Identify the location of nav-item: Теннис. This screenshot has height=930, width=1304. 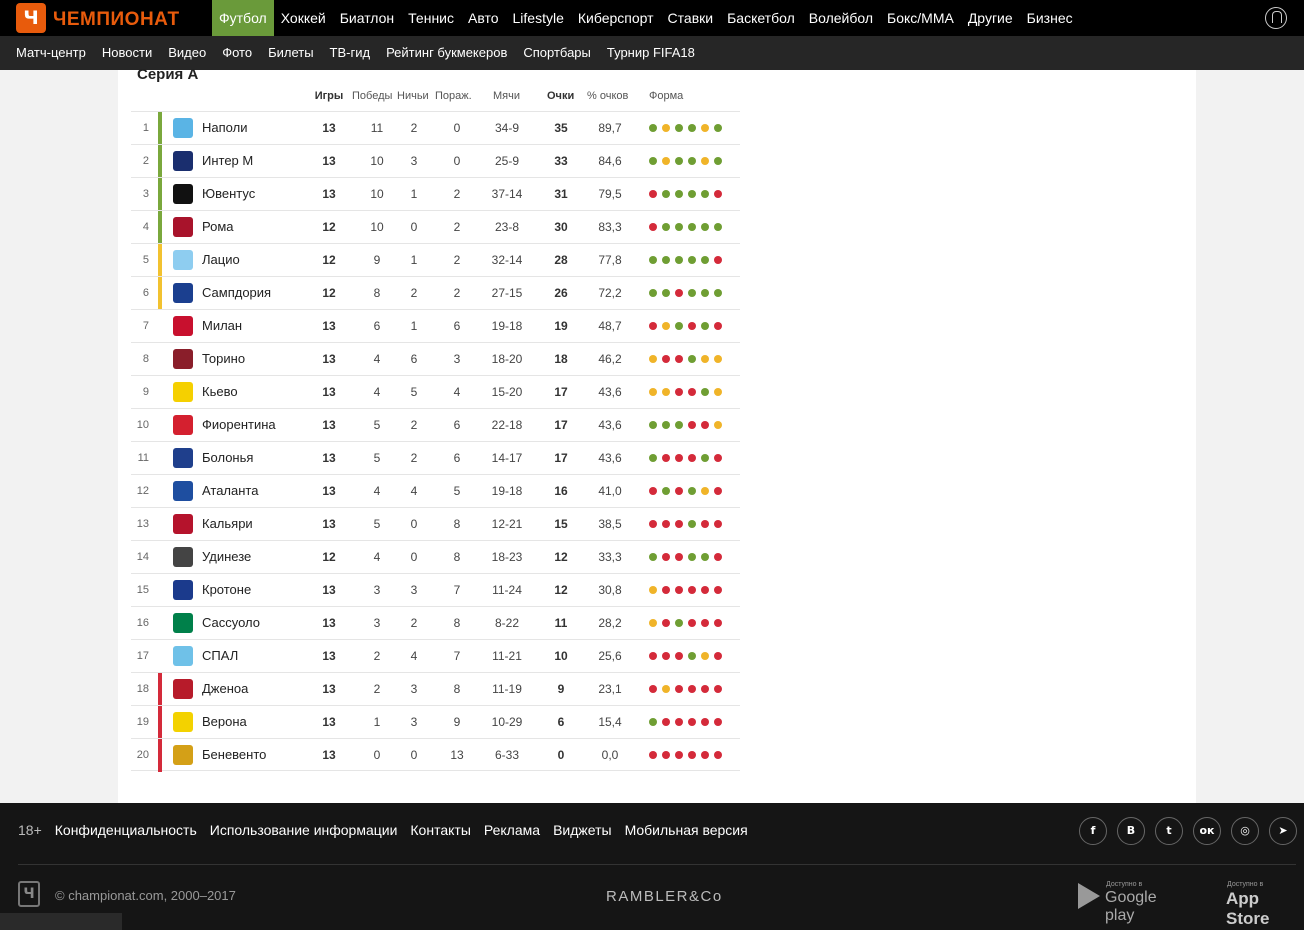
(431, 18).